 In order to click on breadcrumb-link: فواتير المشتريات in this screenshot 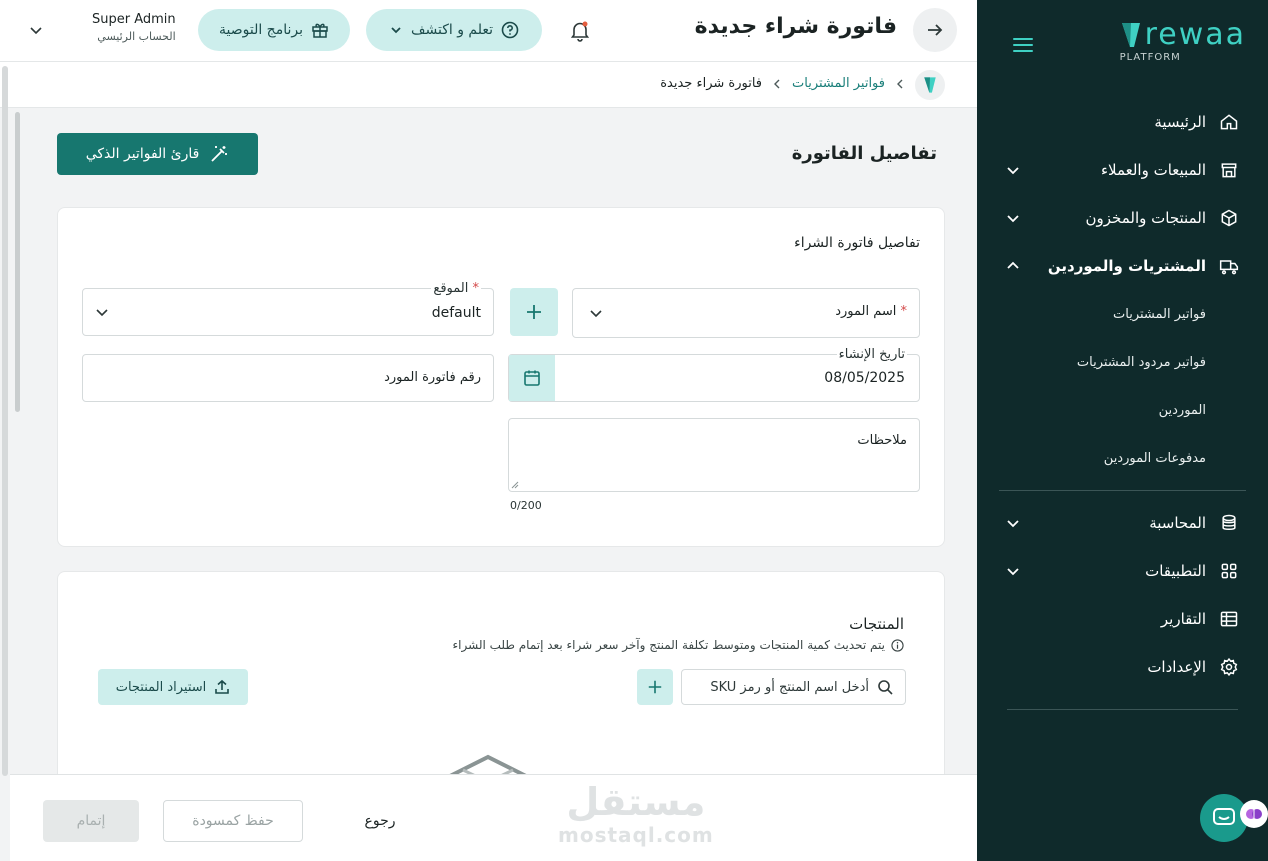, I will do `click(838, 83)`.